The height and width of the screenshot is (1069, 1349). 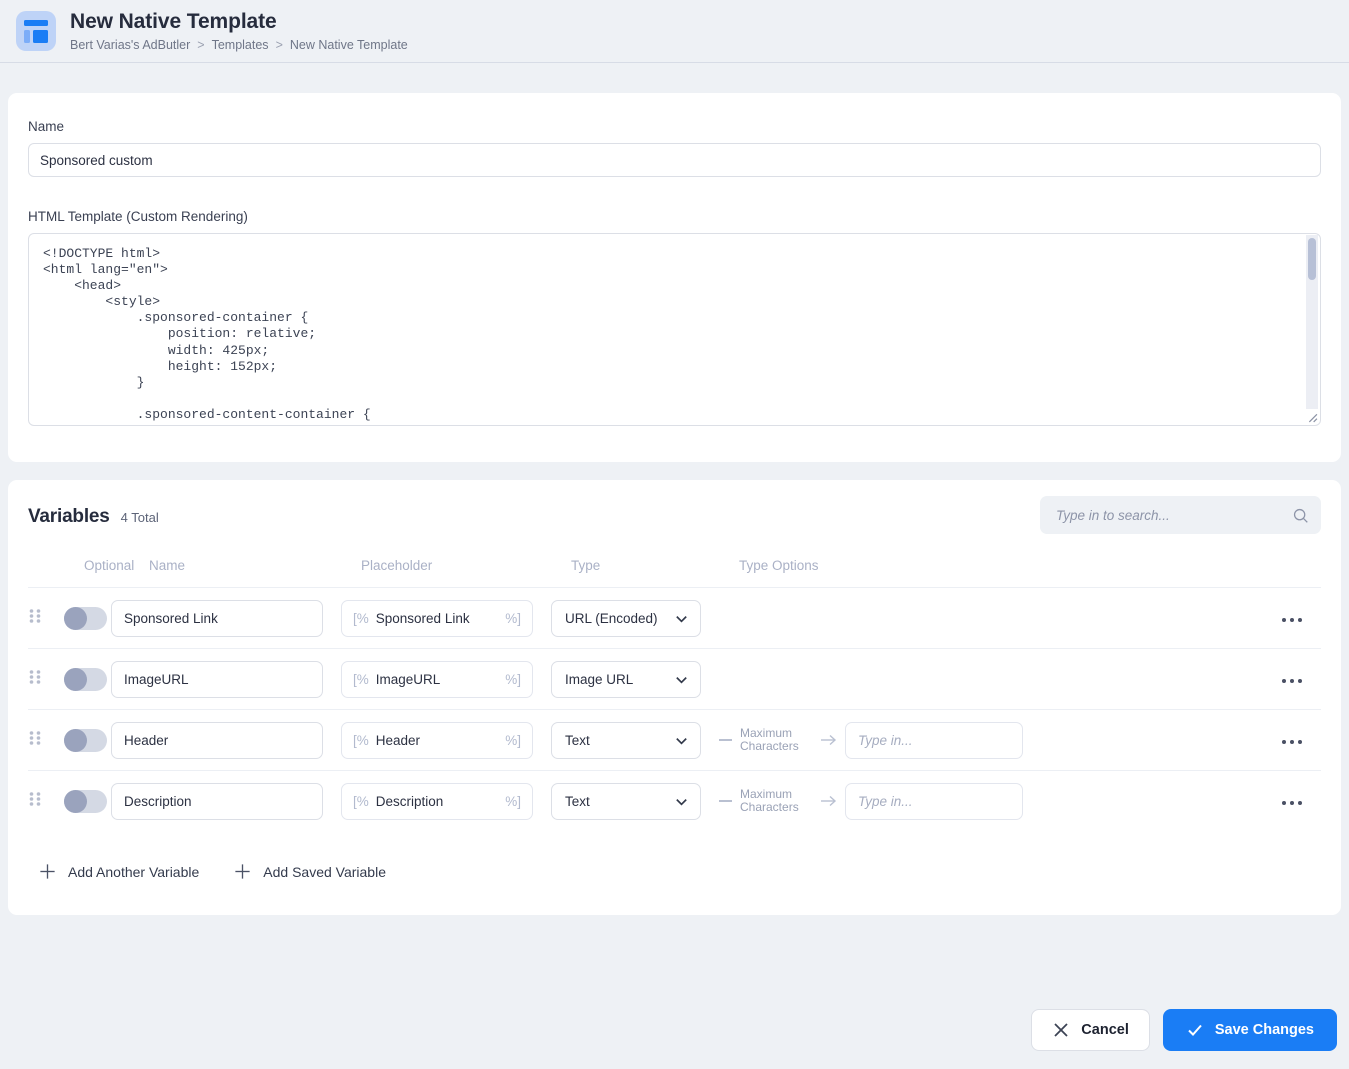 I want to click on breadcrumb-item-account: Bert Varias's AdButler, so click(x=130, y=45).